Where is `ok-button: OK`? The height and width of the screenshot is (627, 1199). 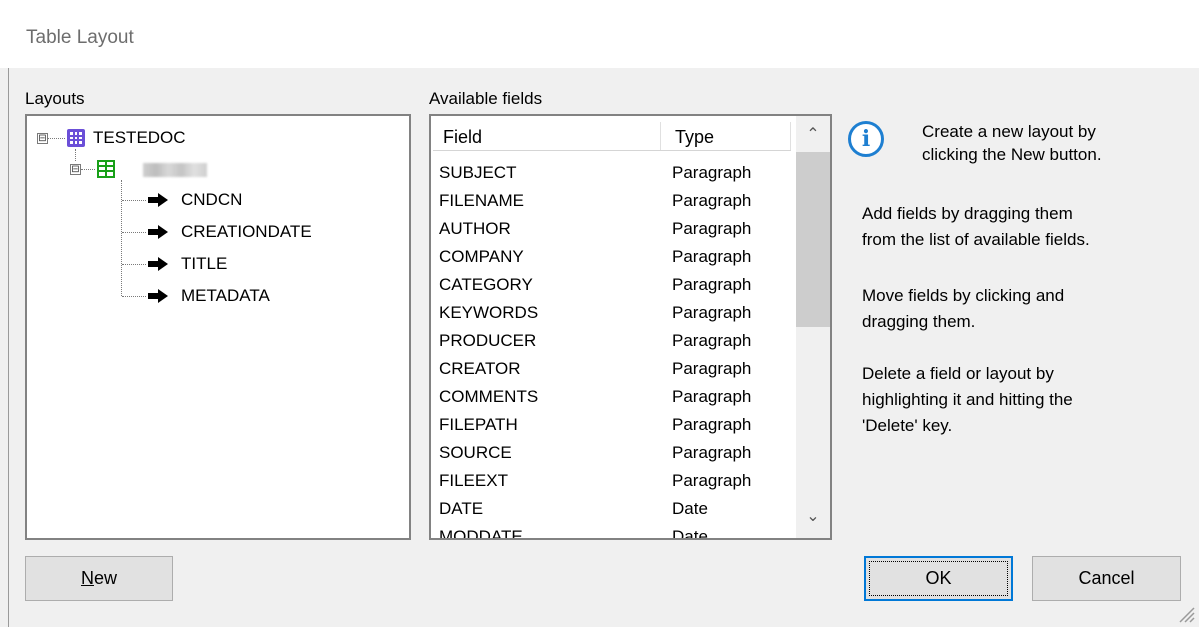
ok-button: OK is located at coordinates (938, 578).